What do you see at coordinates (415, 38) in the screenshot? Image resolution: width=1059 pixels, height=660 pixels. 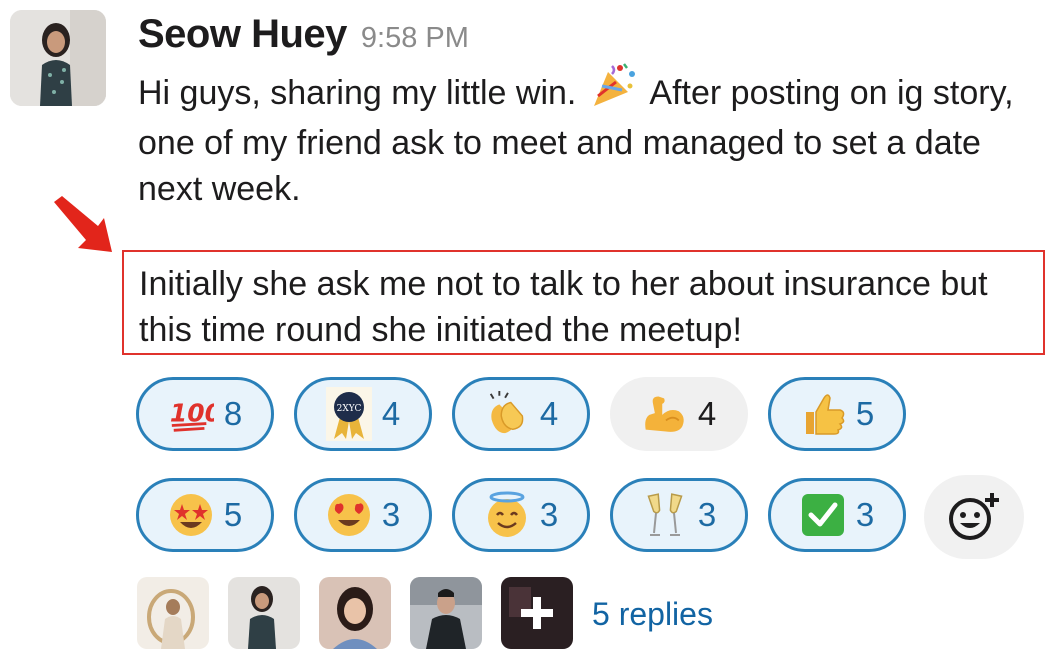 I see `message-timestamp: 9:58 PM` at bounding box center [415, 38].